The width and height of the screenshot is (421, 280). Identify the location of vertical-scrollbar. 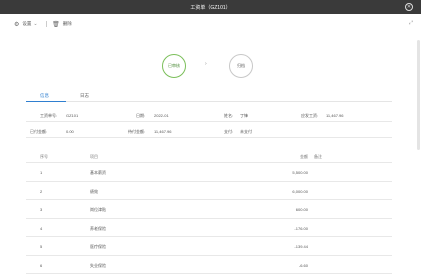
(418, 155).